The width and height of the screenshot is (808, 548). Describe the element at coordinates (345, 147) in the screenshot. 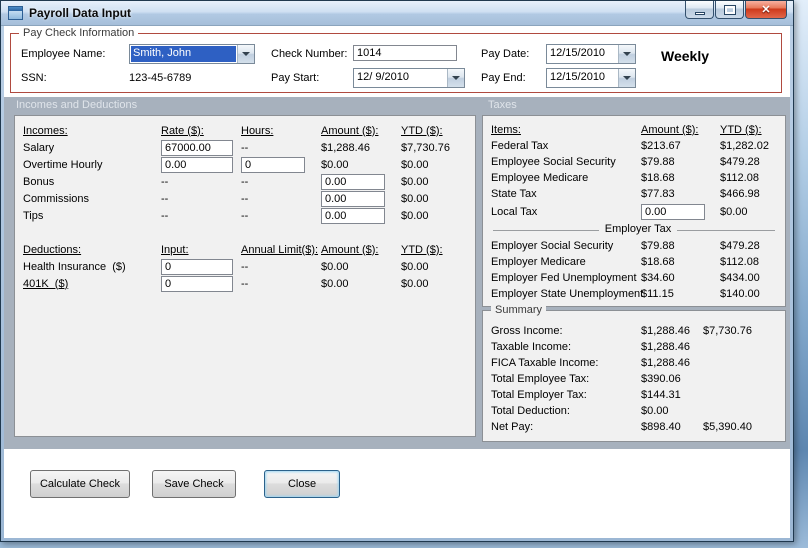

I see `salary-amount-value: $1,288.46` at that location.